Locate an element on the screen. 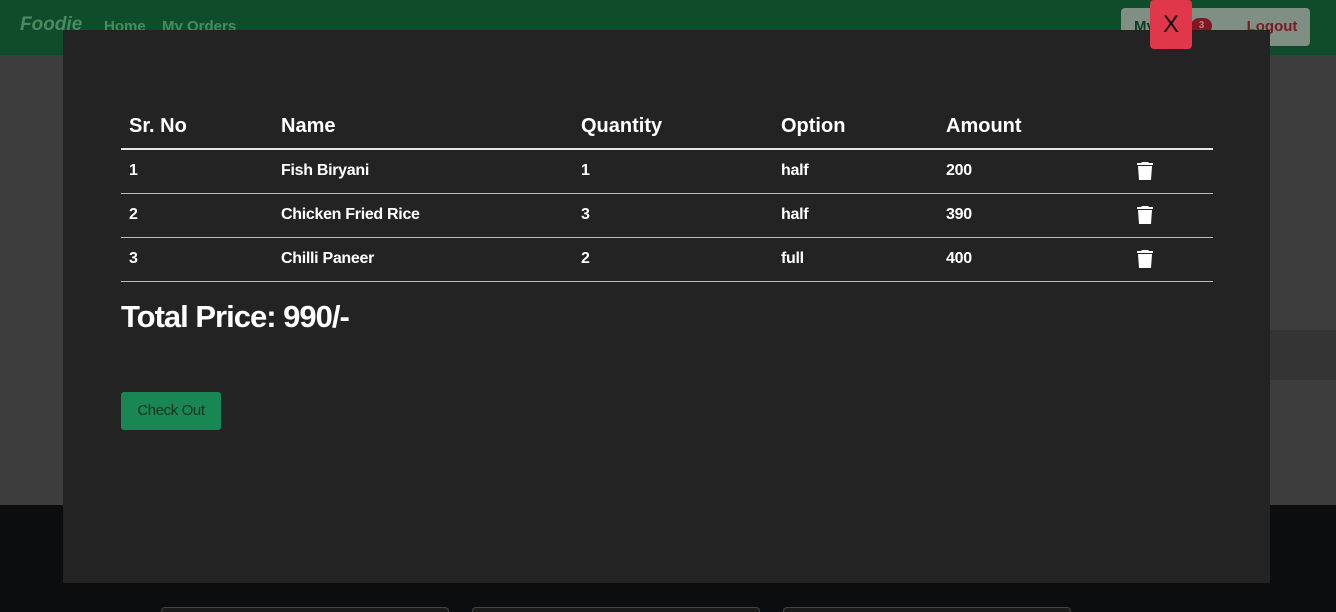 The height and width of the screenshot is (612, 1336). table-row: 2 Chicken Fried Rice 3 half 390 is located at coordinates (667, 215).